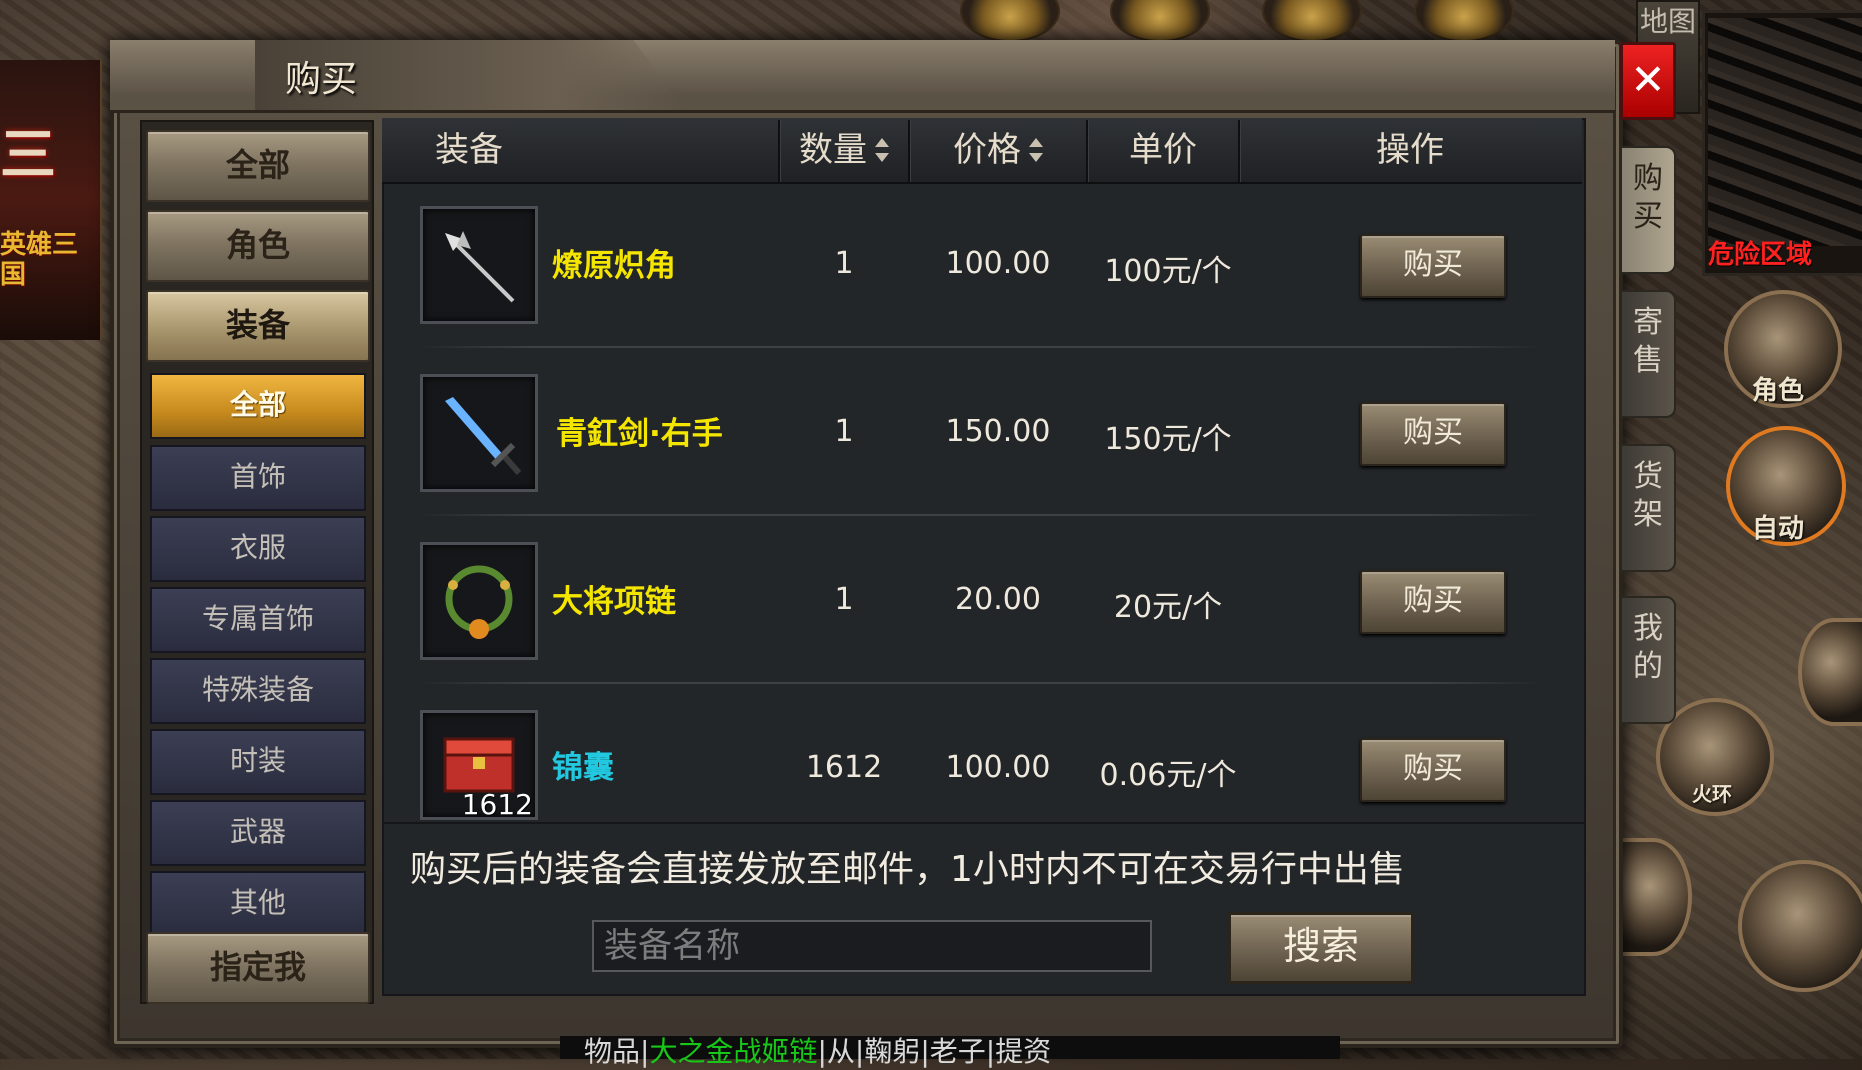 Image resolution: width=1862 pixels, height=1070 pixels. I want to click on close-button: ✕, so click(1648, 81).